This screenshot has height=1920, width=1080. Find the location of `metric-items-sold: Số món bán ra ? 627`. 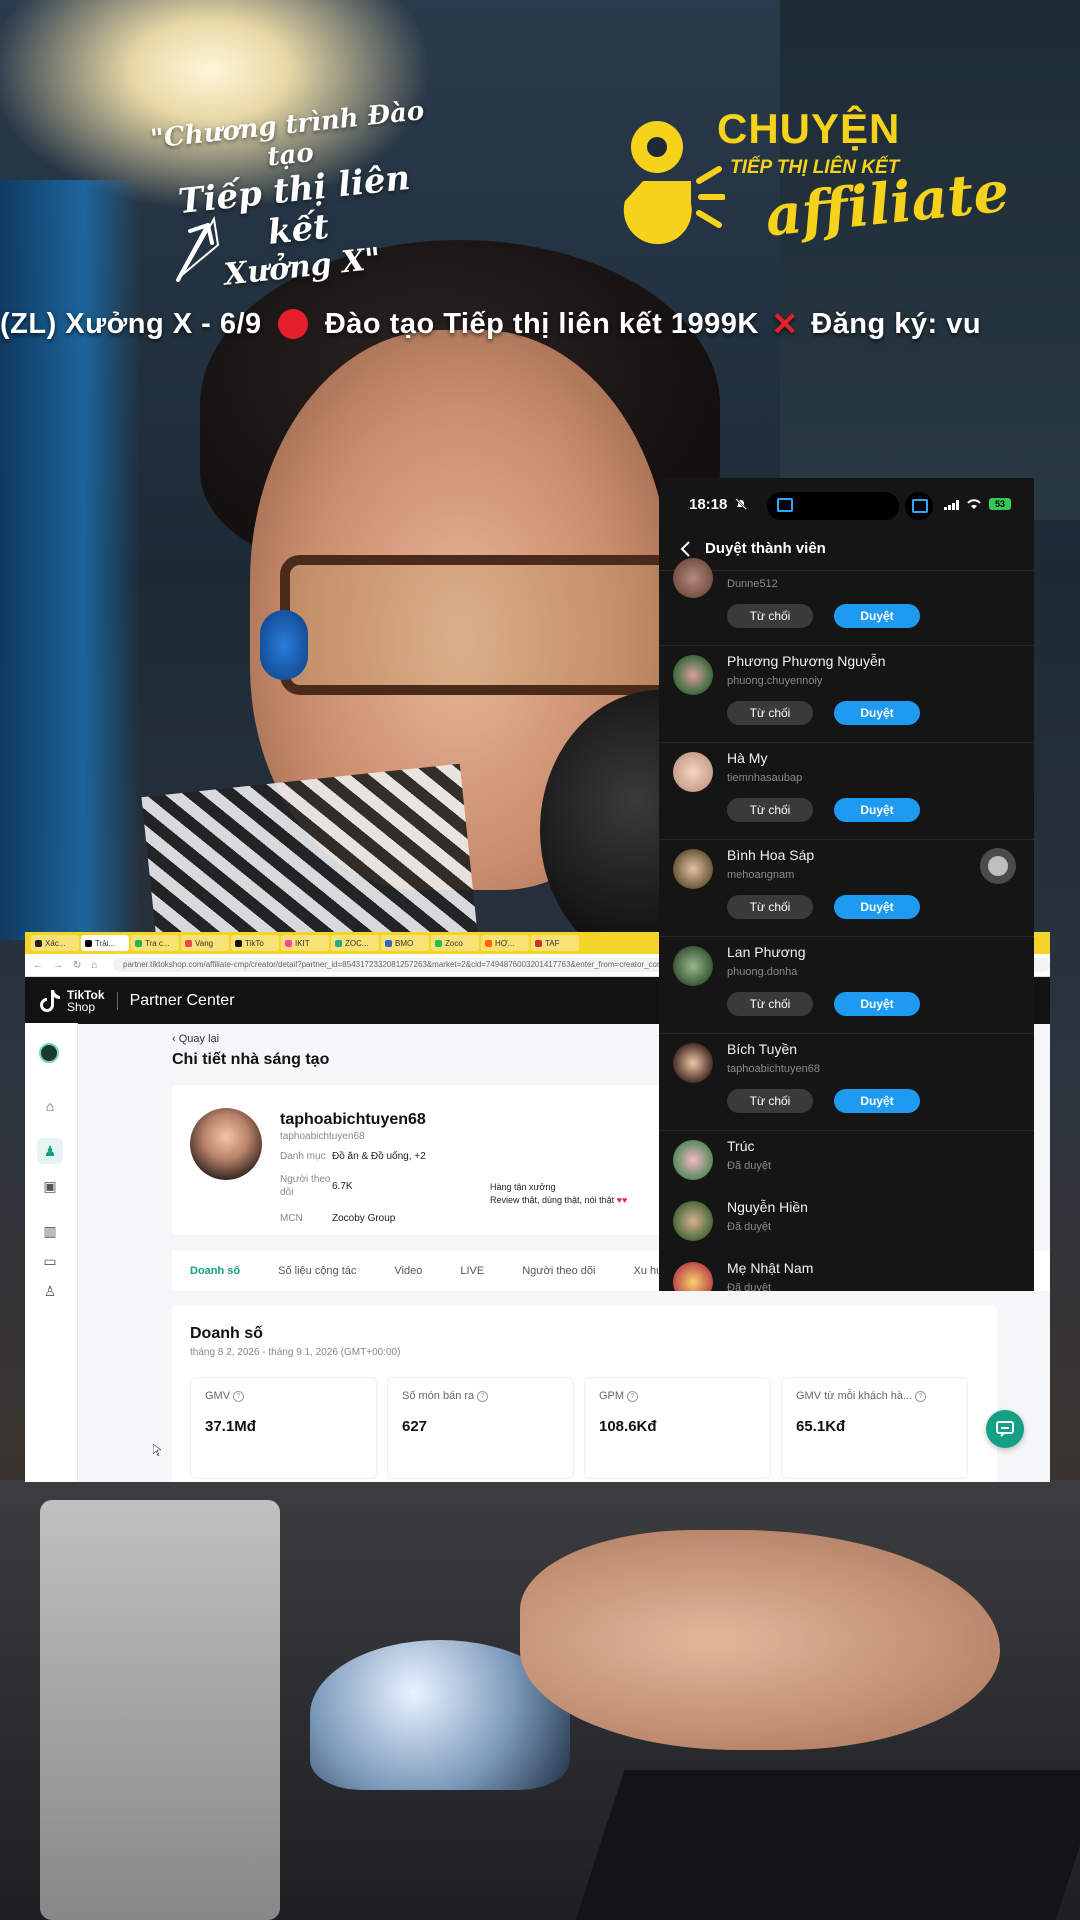

metric-items-sold: Số món bán ra ? 627 is located at coordinates (480, 1428).